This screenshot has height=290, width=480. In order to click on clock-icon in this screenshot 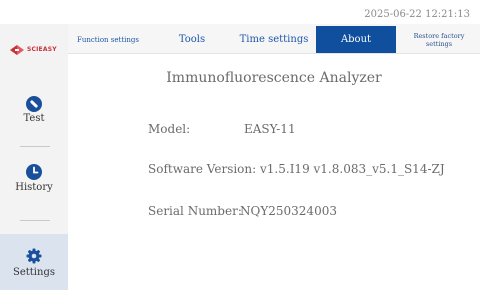, I will do `click(34, 172)`.